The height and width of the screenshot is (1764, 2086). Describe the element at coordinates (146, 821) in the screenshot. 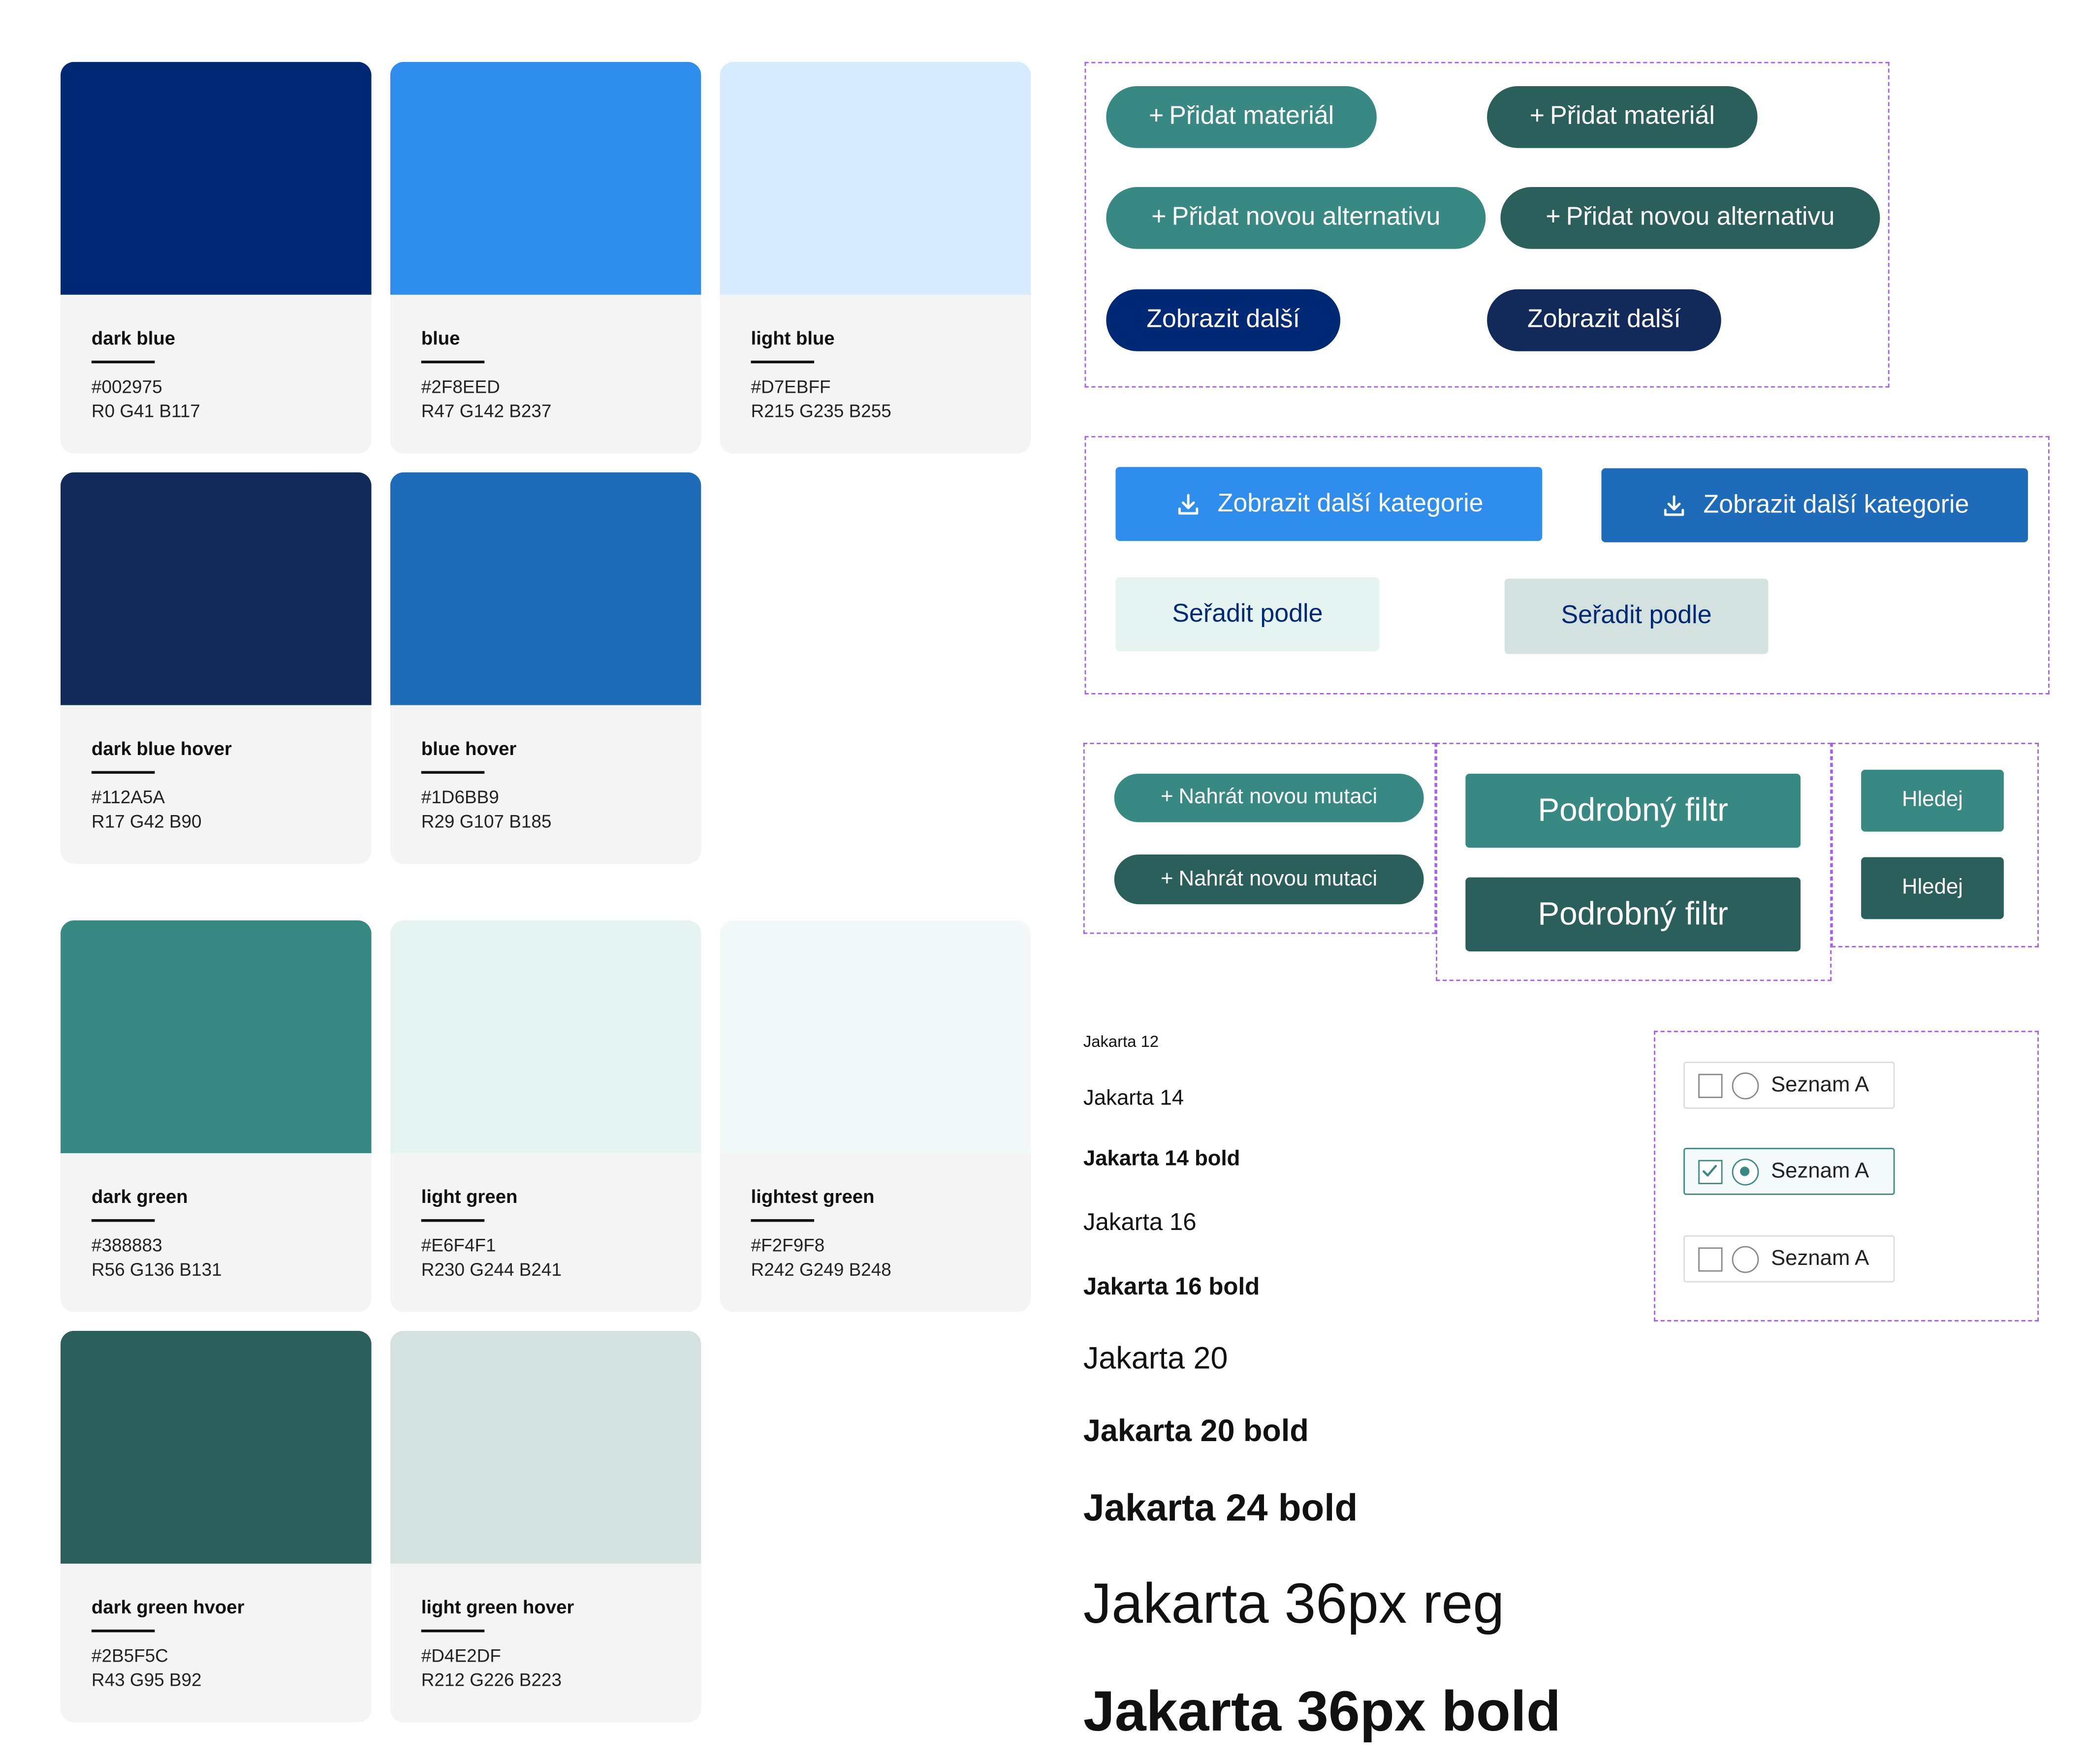

I see `swatch-rgb: R17 G42 B90` at that location.